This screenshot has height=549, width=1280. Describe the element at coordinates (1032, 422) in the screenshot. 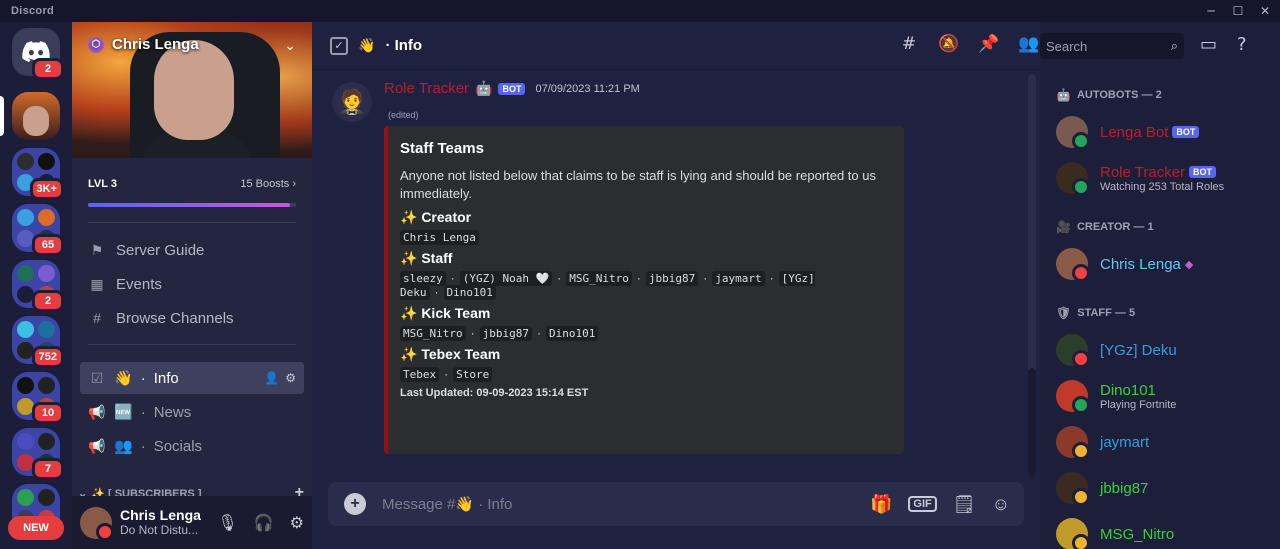

I see `scrollbar-thumb` at that location.